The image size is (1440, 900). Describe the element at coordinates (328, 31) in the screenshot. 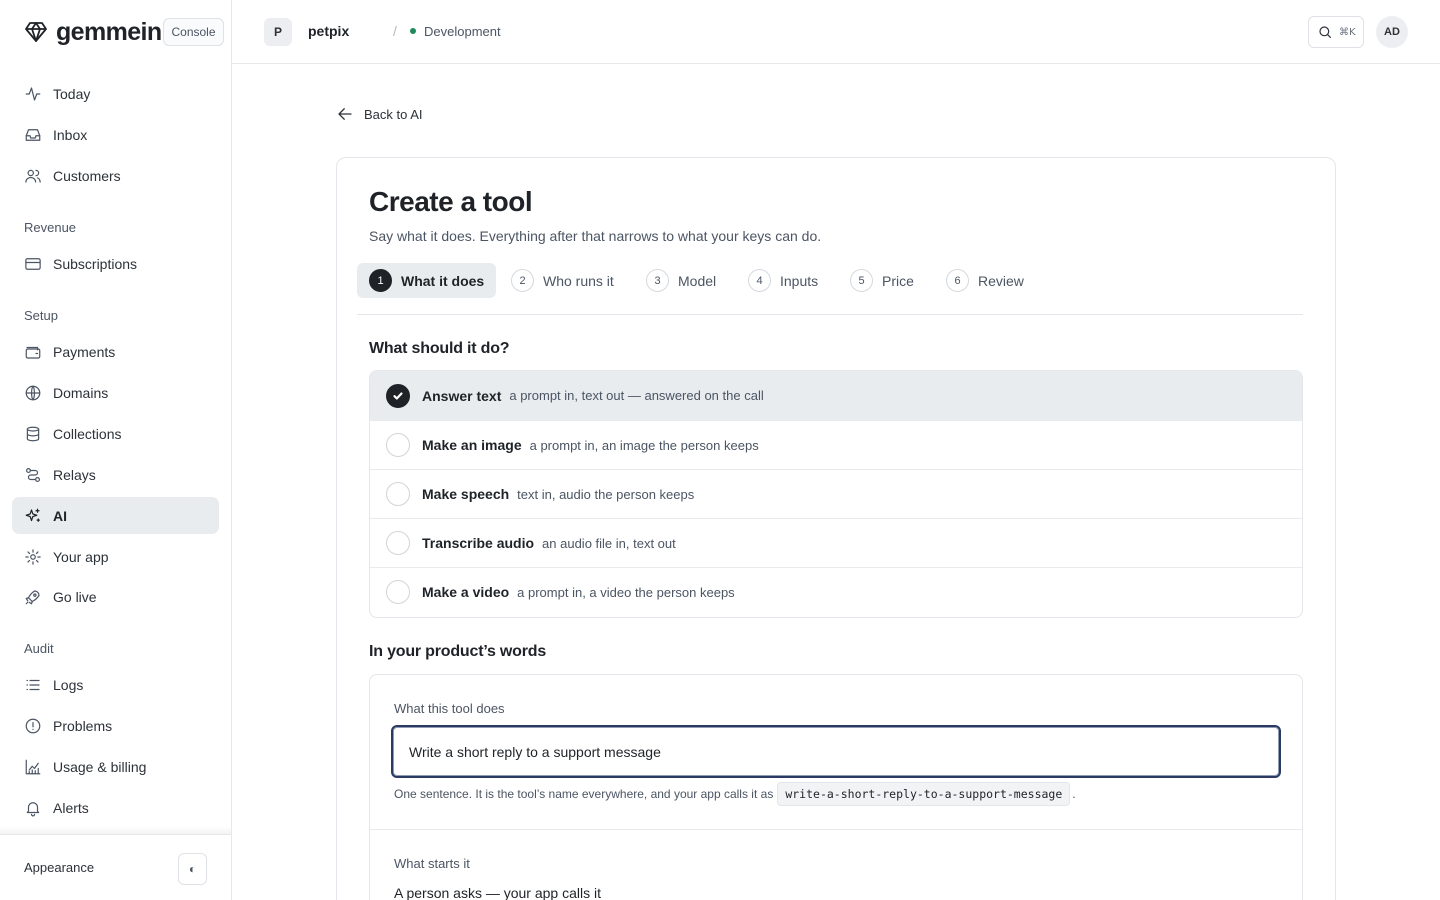

I see `project-name: petpix` at that location.